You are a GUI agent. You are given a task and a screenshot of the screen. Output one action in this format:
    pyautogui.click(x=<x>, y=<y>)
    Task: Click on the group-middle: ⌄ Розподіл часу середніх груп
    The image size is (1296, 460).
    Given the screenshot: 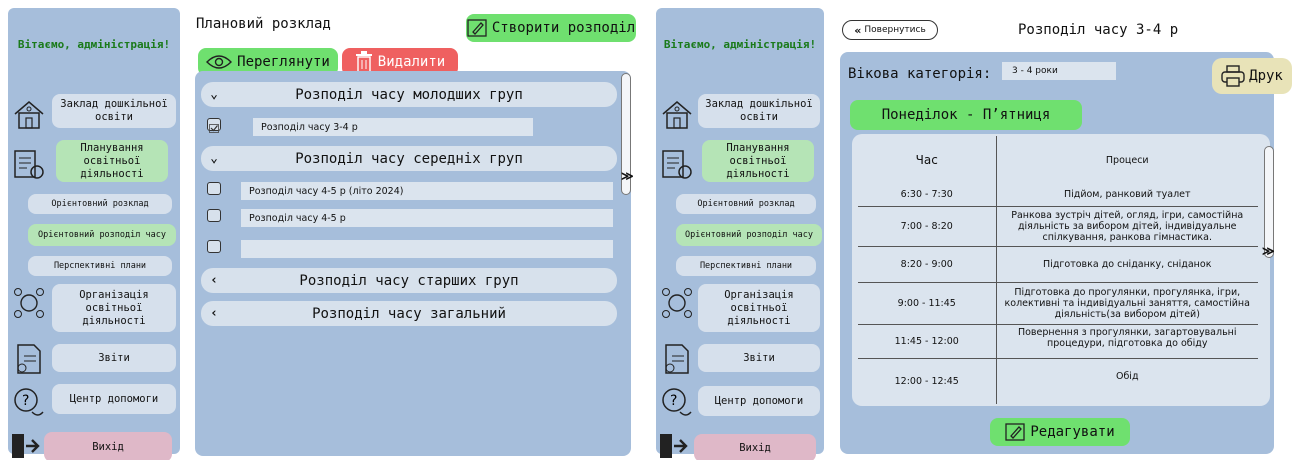 What is the action you would take?
    pyautogui.click(x=409, y=158)
    